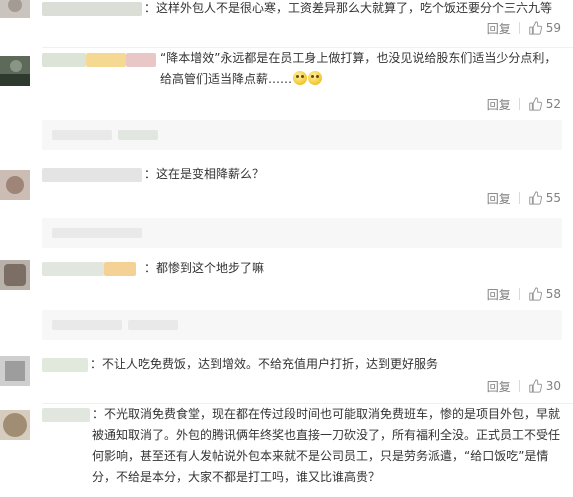 The image size is (573, 497). Describe the element at coordinates (524, 104) in the screenshot. I see `comment-actions: 回复 52` at that location.